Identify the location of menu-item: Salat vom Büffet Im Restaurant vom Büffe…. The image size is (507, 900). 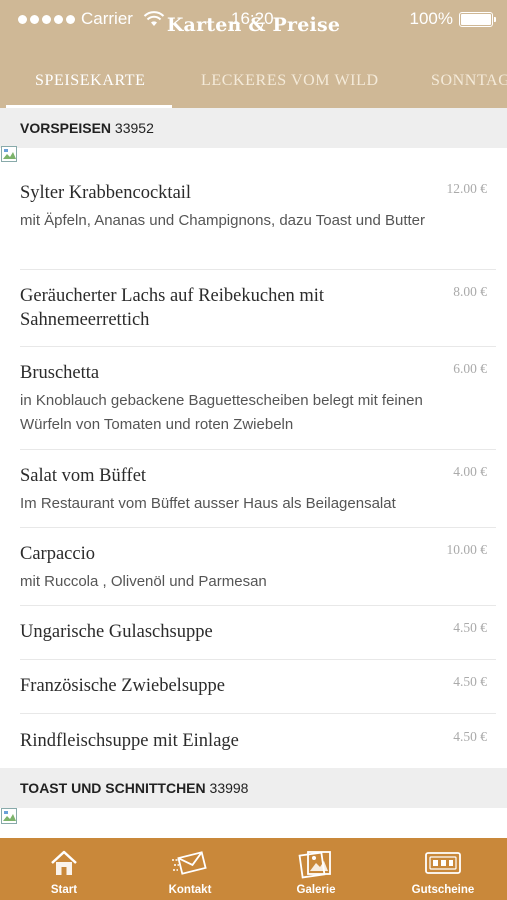
(258, 490).